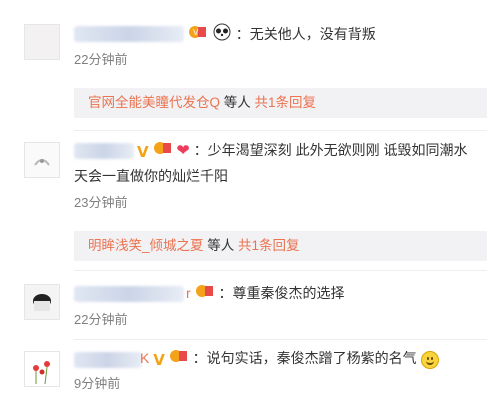  Describe the element at coordinates (146, 245) in the screenshot. I see `reply-names-link: 明眸浅笑_倾城之夏` at that location.